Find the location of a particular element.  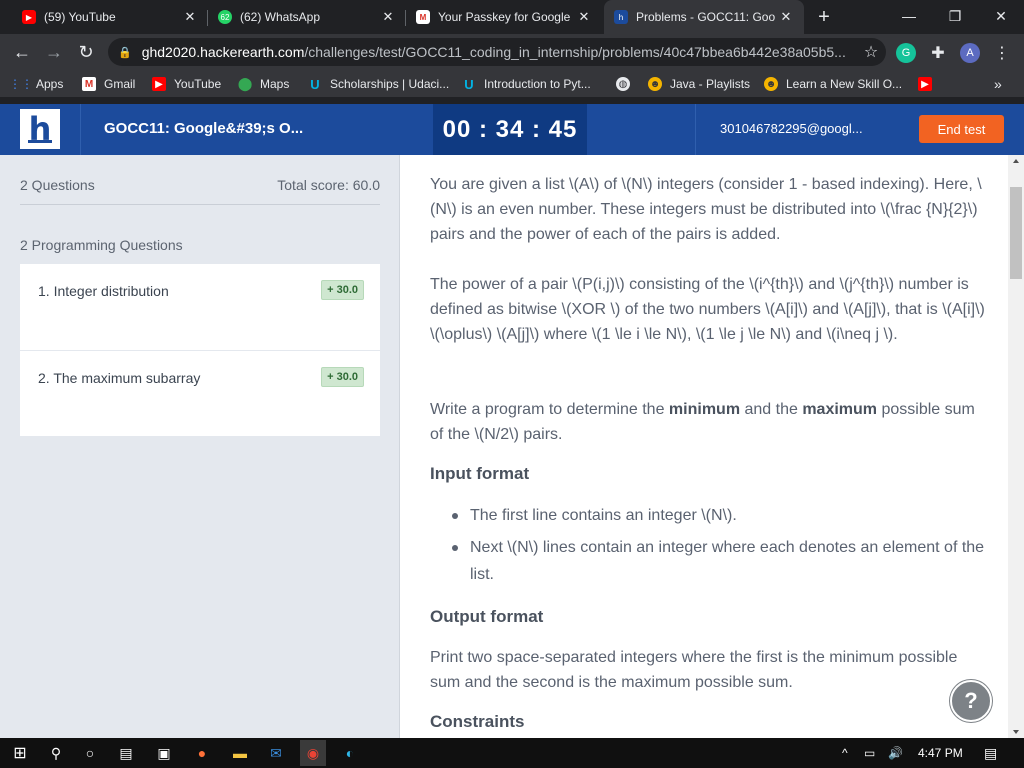

emphasis-minimum: minimum is located at coordinates (704, 409).